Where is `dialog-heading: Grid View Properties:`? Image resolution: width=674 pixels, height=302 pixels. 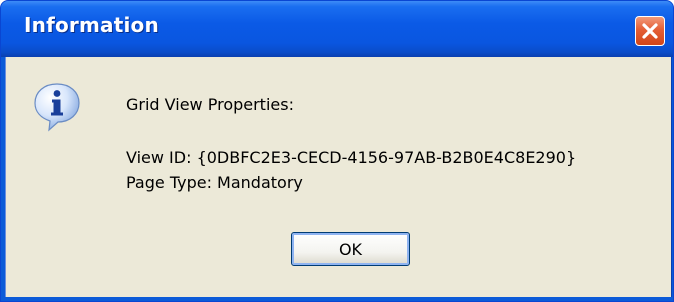
dialog-heading: Grid View Properties: is located at coordinates (210, 104).